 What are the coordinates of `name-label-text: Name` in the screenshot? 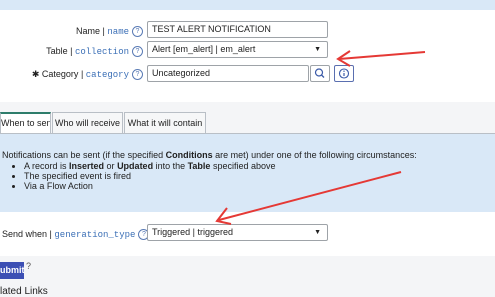 It's located at (88, 31).